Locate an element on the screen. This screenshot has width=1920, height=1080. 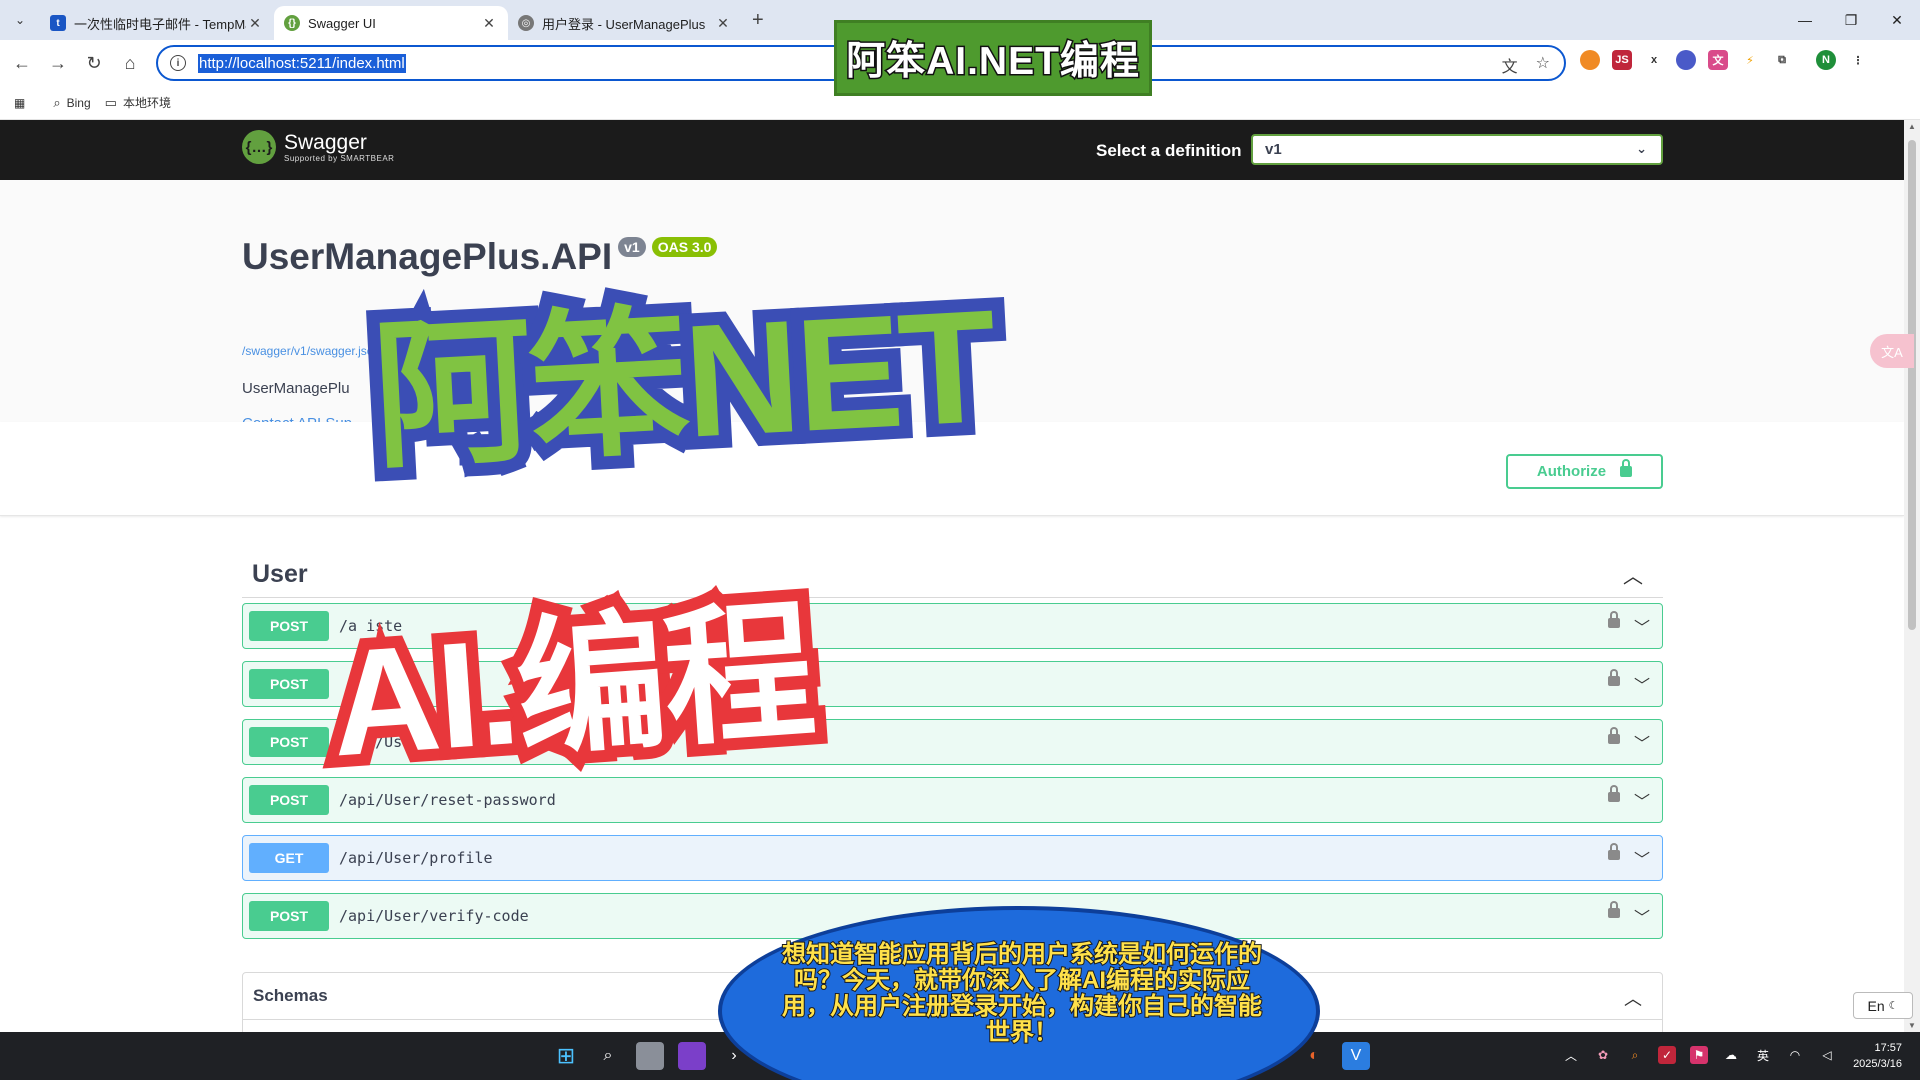
extension-js-icon: JS is located at coordinates (1622, 60).